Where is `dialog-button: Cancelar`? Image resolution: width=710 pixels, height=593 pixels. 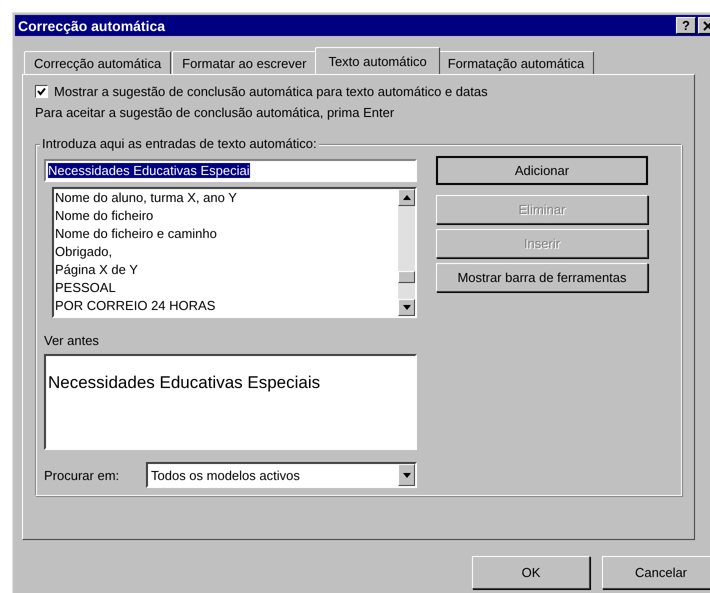
dialog-button: Cancelar is located at coordinates (656, 572).